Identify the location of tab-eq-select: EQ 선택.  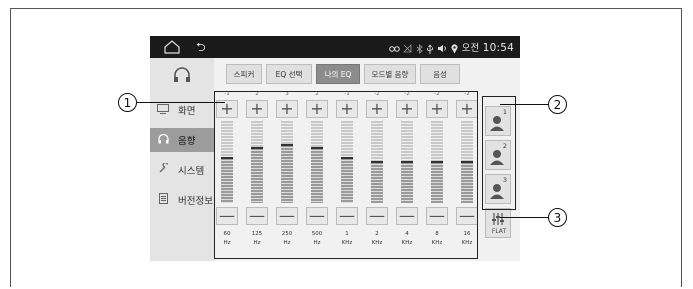
(289, 74).